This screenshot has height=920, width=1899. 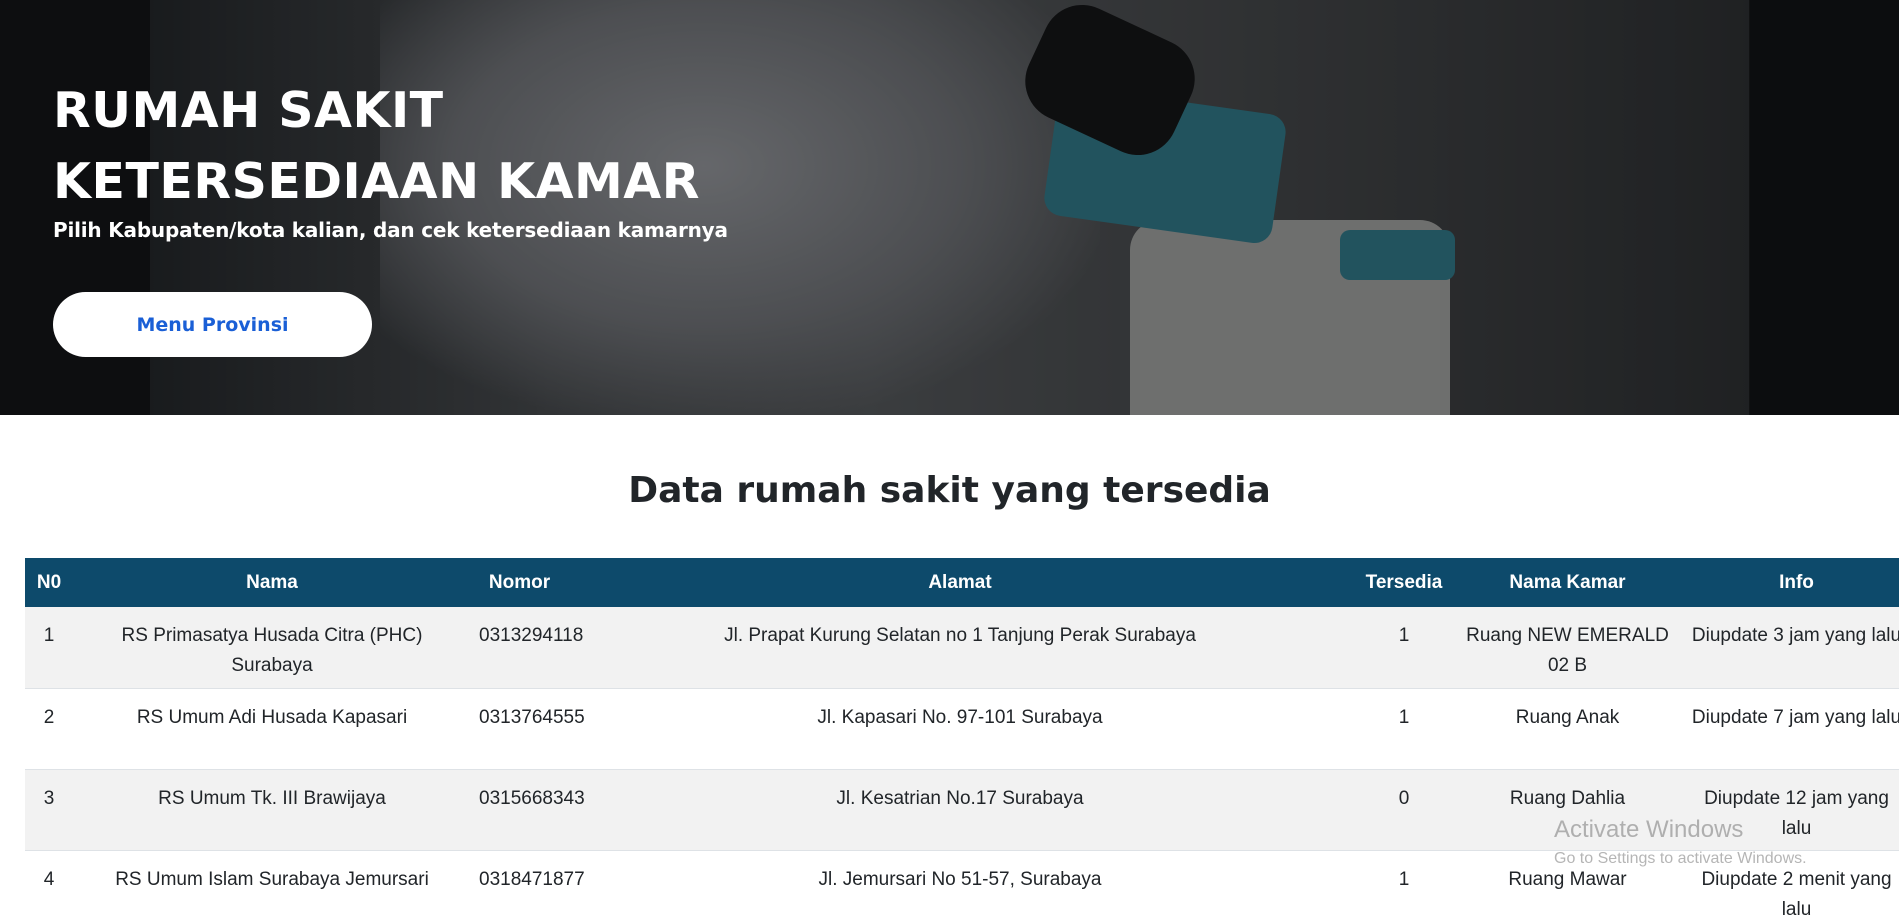 What do you see at coordinates (1795, 635) in the screenshot?
I see `cell-info: Diupdate 3 jam yang lalu` at bounding box center [1795, 635].